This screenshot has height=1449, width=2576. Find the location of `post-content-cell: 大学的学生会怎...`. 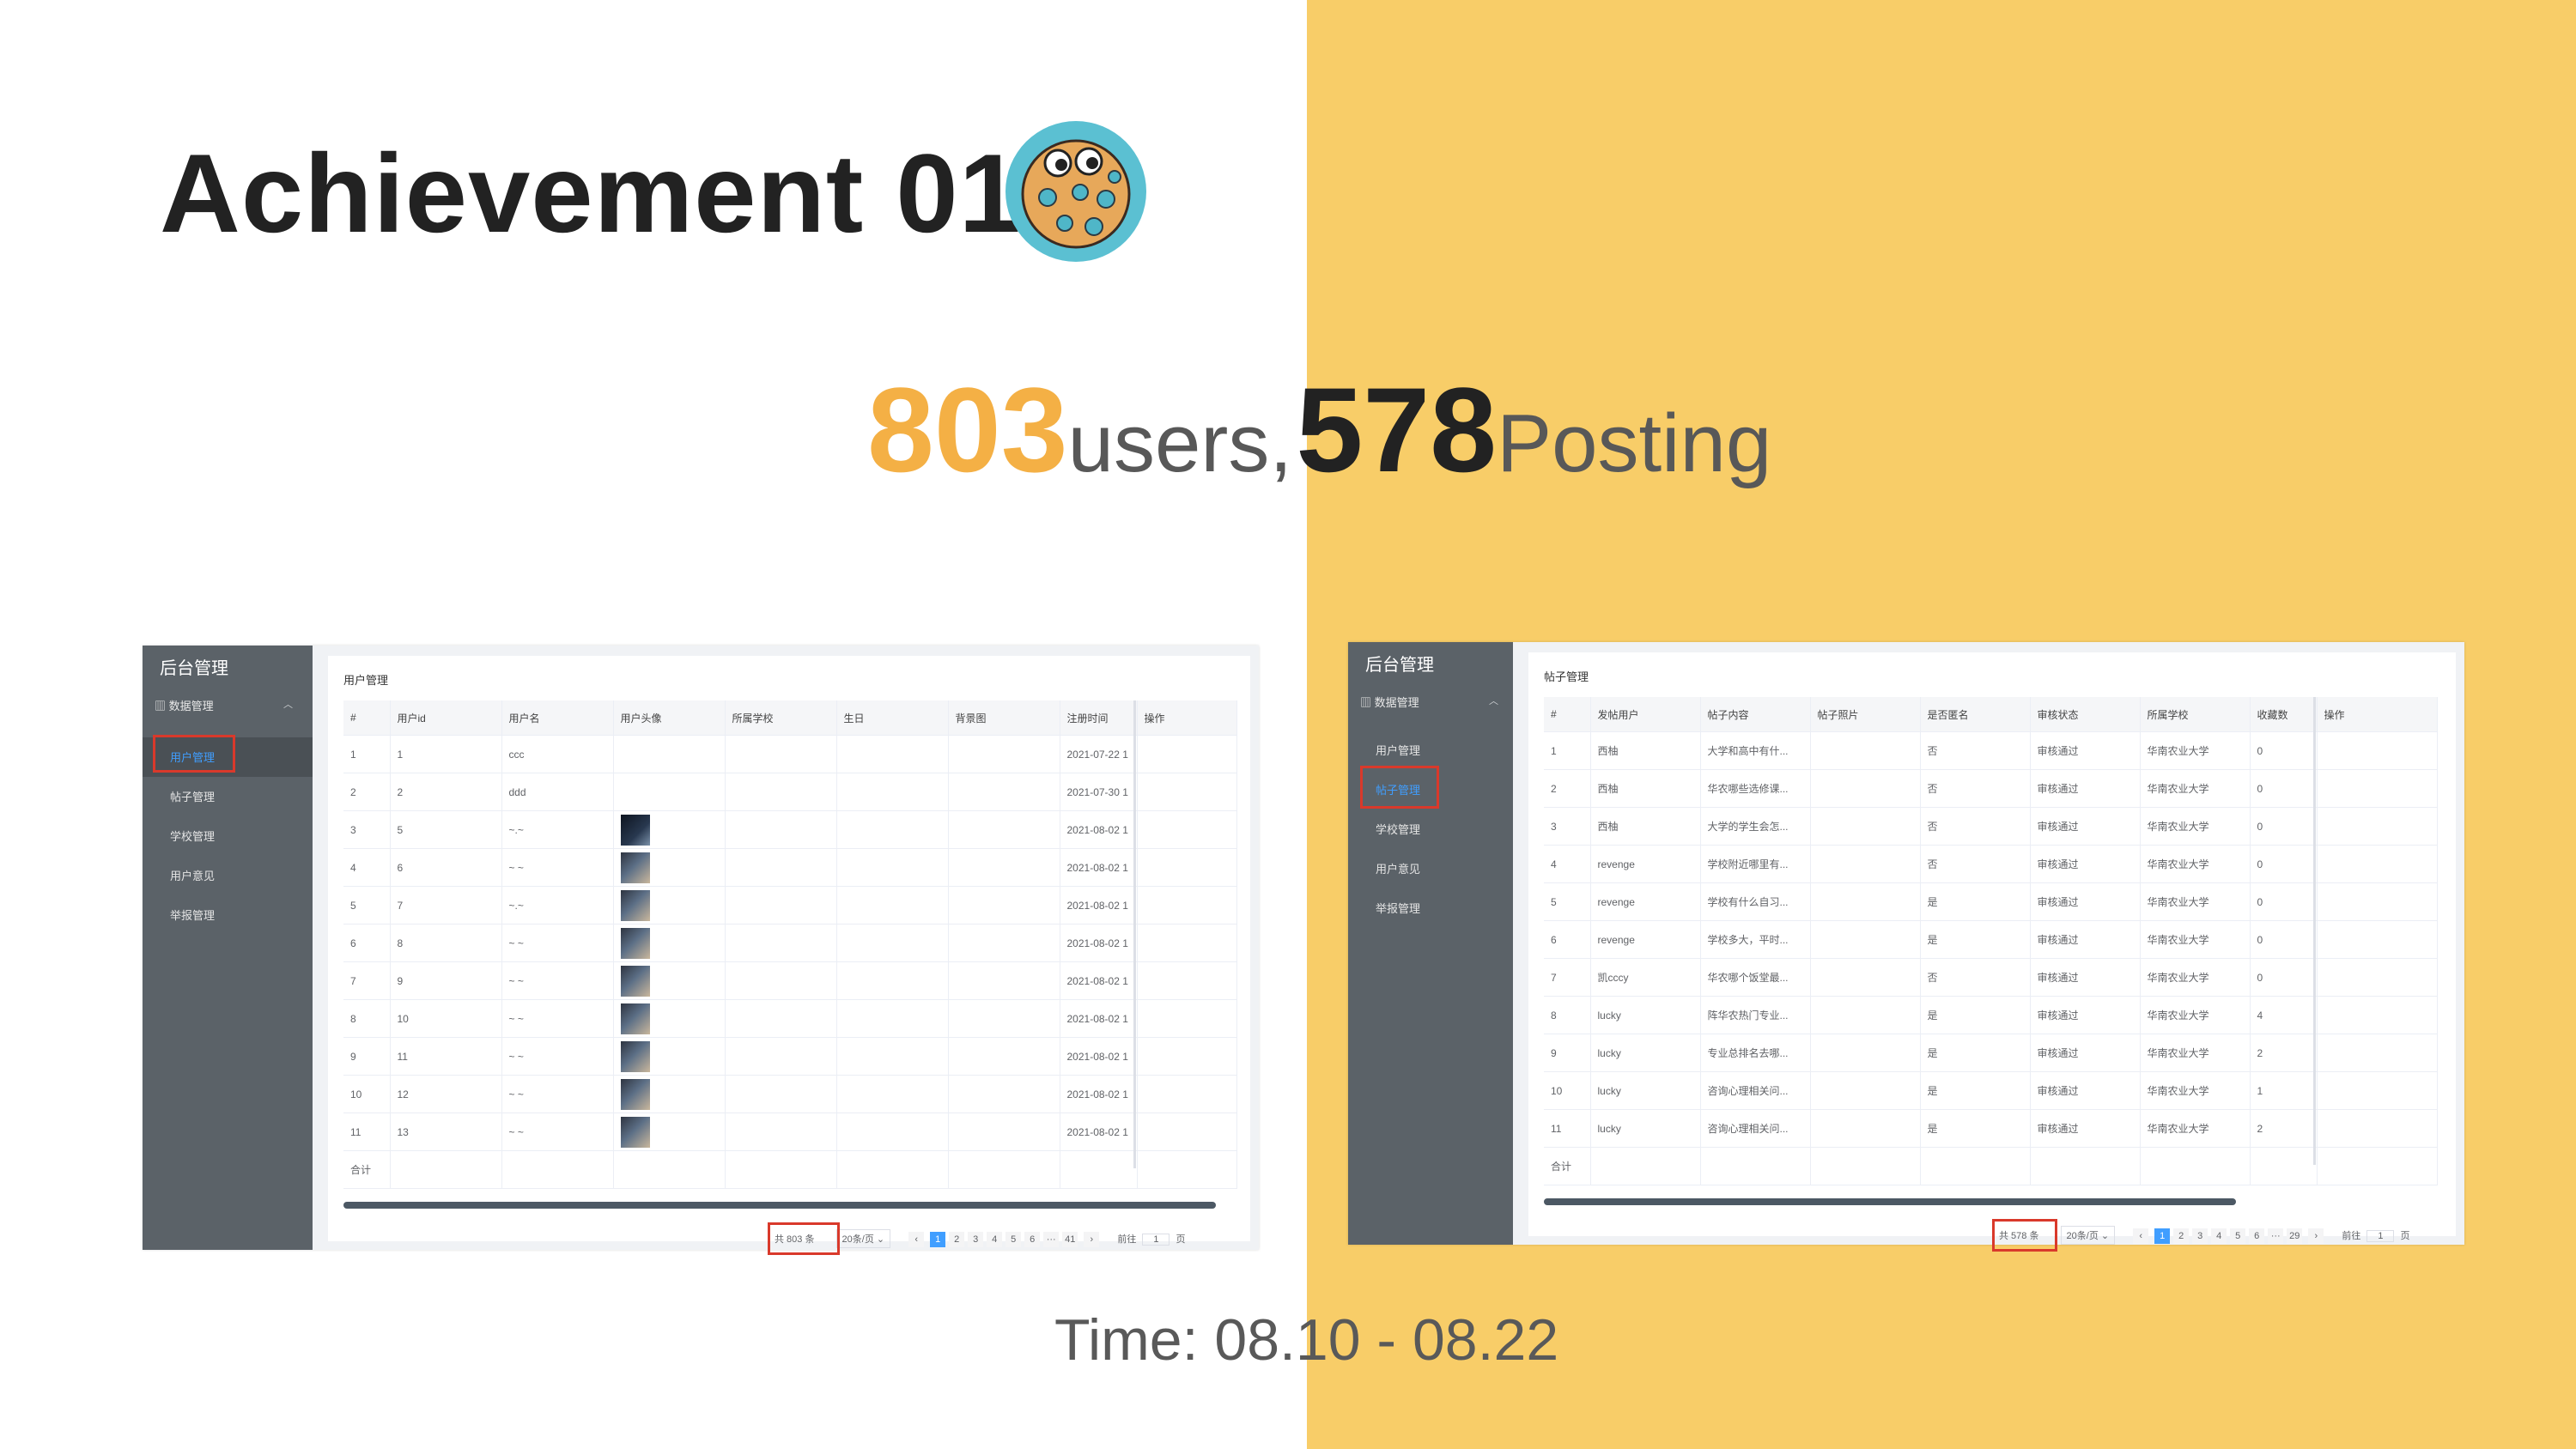

post-content-cell: 大学的学生会怎... is located at coordinates (1755, 826).